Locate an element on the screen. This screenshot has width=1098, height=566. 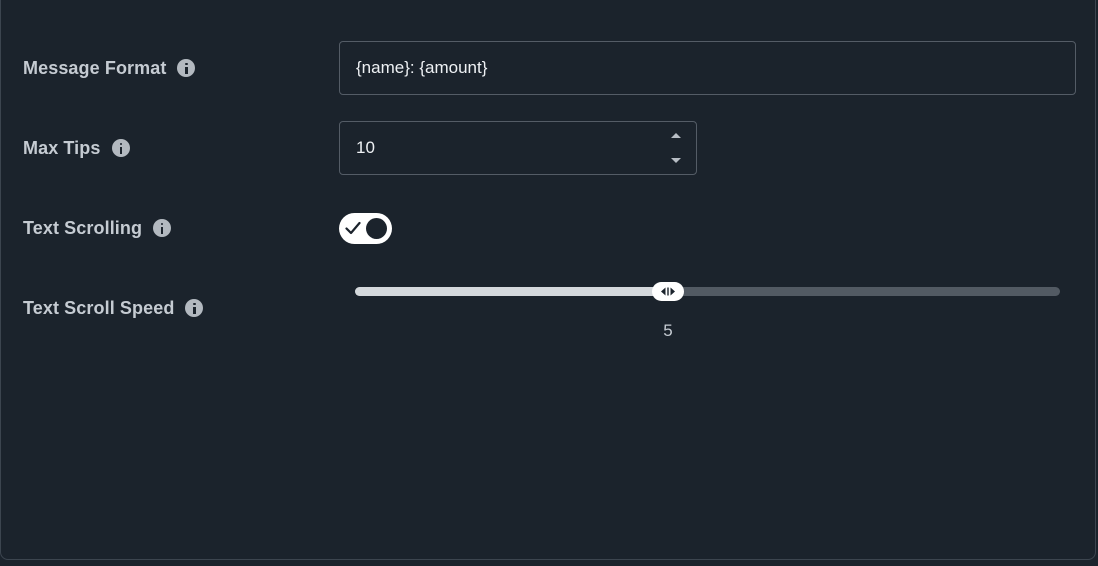
text-scrolling-toggle is located at coordinates (365, 228).